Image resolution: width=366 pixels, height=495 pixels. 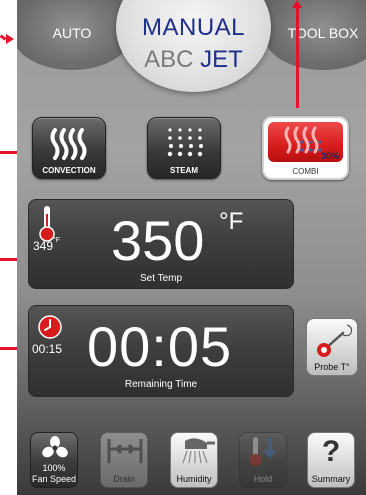 What do you see at coordinates (331, 479) in the screenshot?
I see `summary-label: Summary` at bounding box center [331, 479].